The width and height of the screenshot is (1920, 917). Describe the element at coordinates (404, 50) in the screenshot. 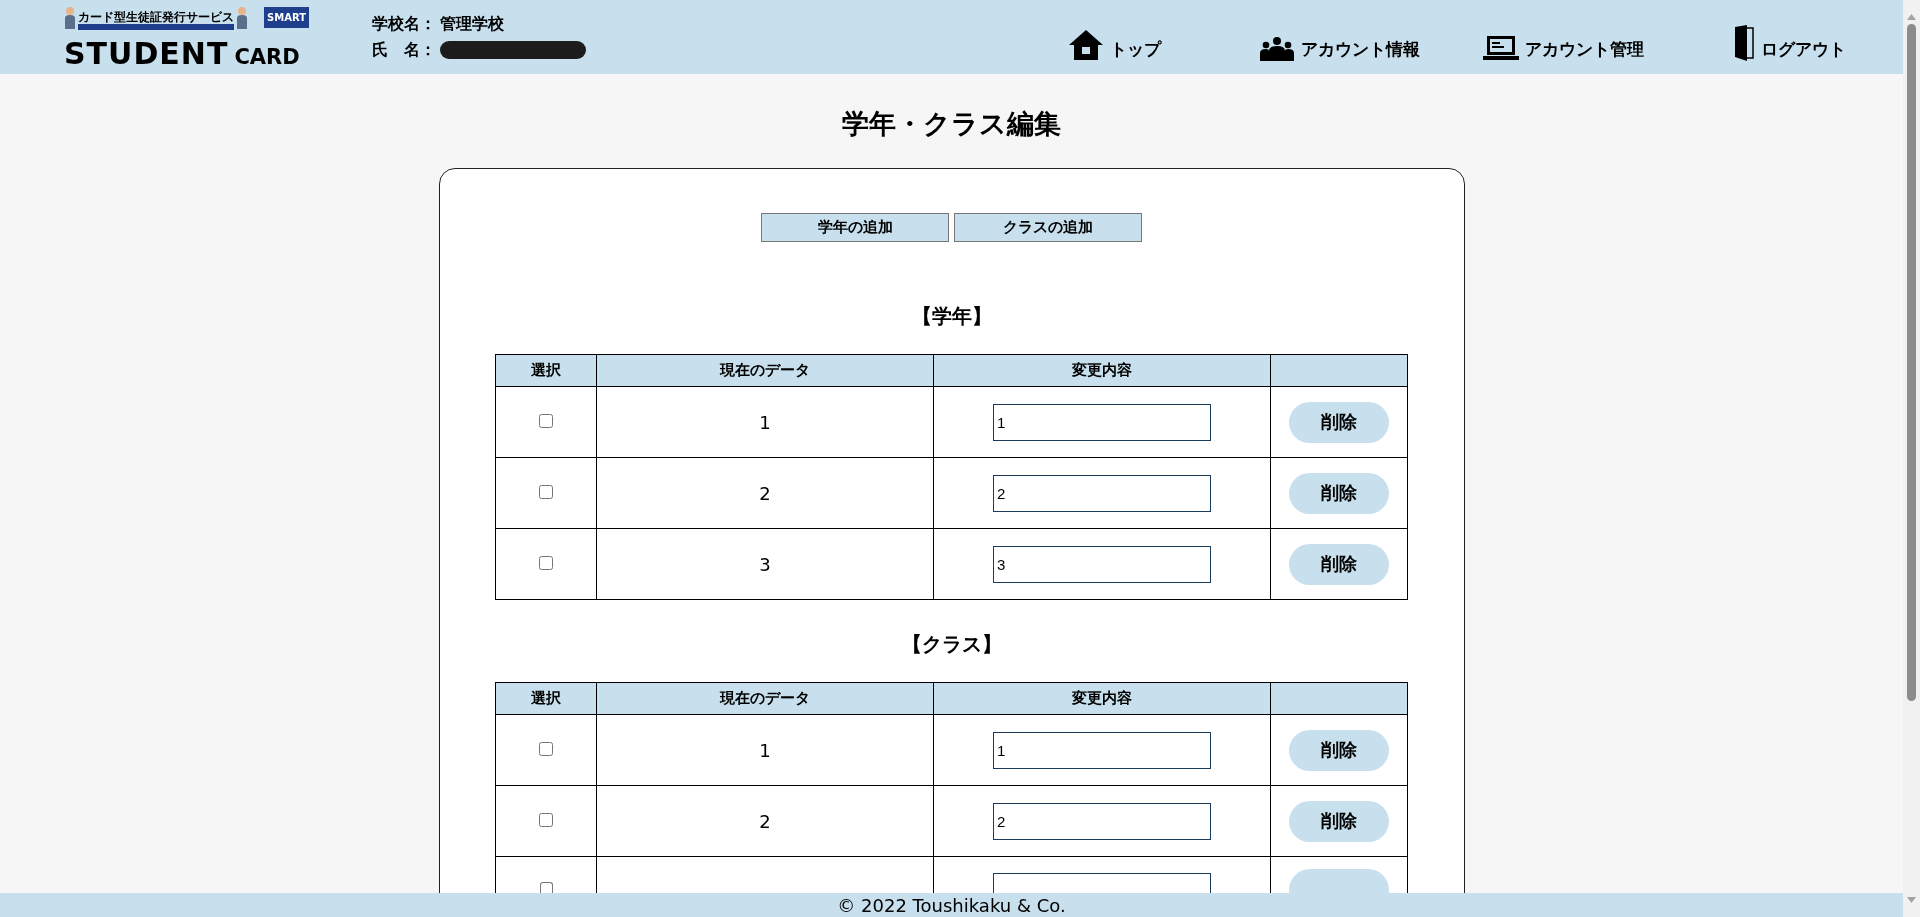

I see `name-label: 氏 名：` at that location.